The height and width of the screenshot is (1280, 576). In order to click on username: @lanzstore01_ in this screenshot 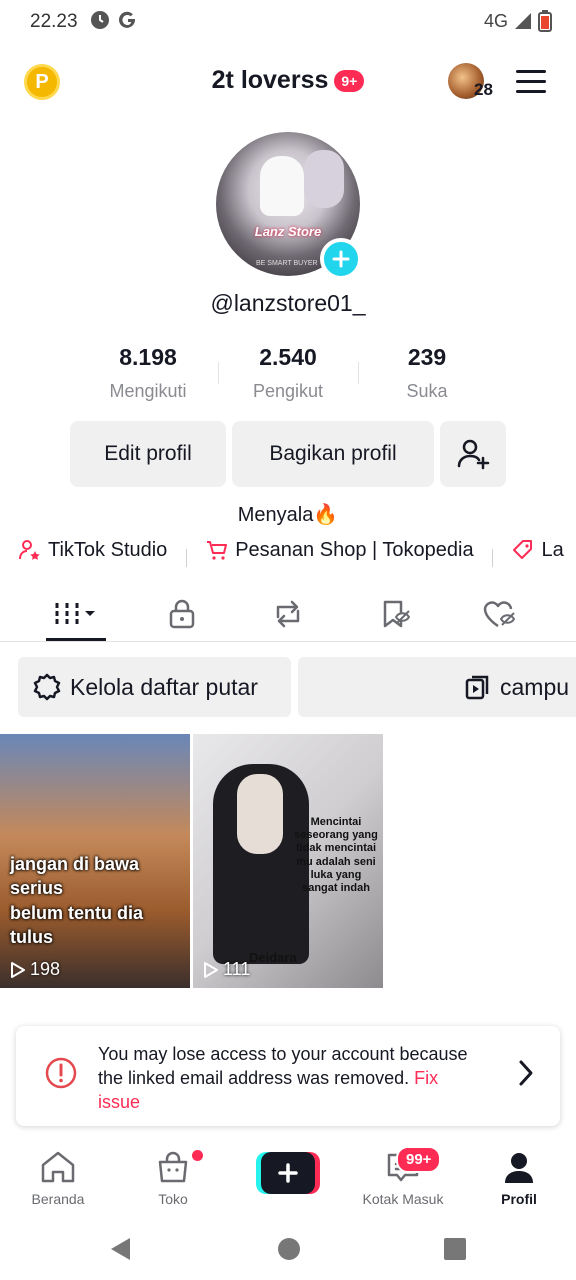, I will do `click(288, 303)`.